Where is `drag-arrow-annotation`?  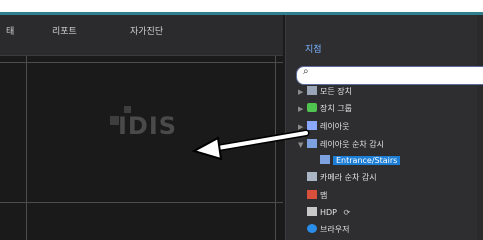
drag-arrow-annotation is located at coordinates (250, 145).